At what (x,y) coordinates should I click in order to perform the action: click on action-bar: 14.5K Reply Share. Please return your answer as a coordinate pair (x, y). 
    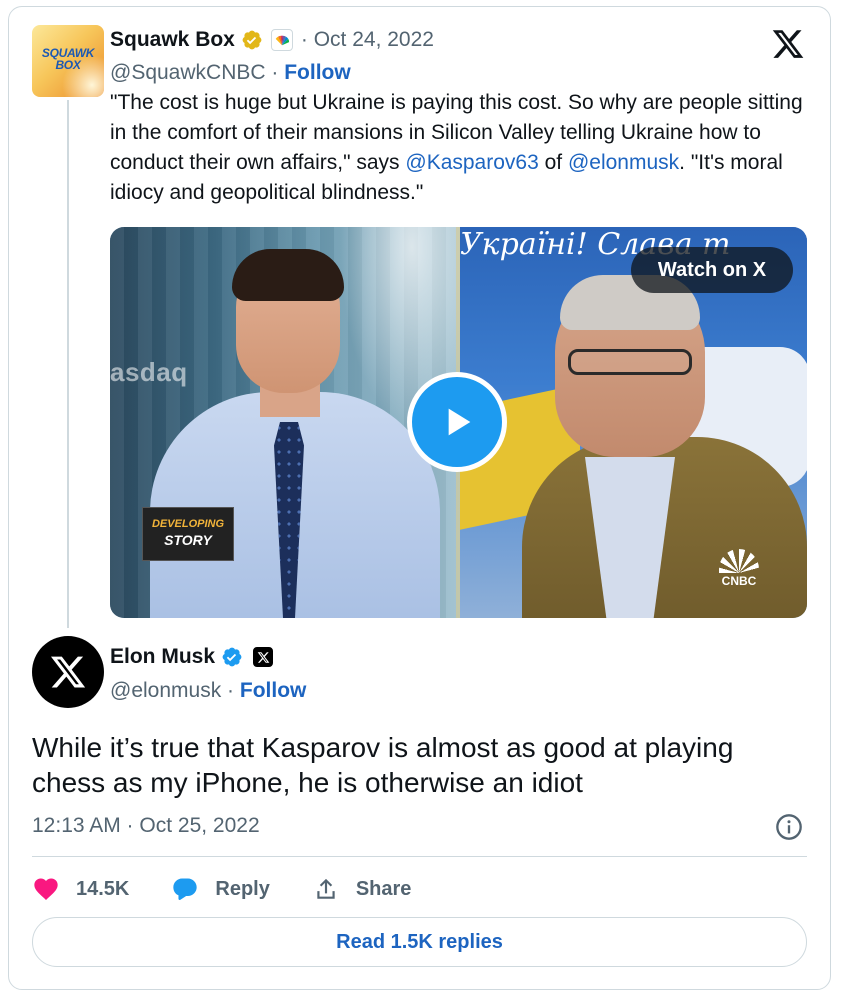
    Looking at the image, I should click on (242, 889).